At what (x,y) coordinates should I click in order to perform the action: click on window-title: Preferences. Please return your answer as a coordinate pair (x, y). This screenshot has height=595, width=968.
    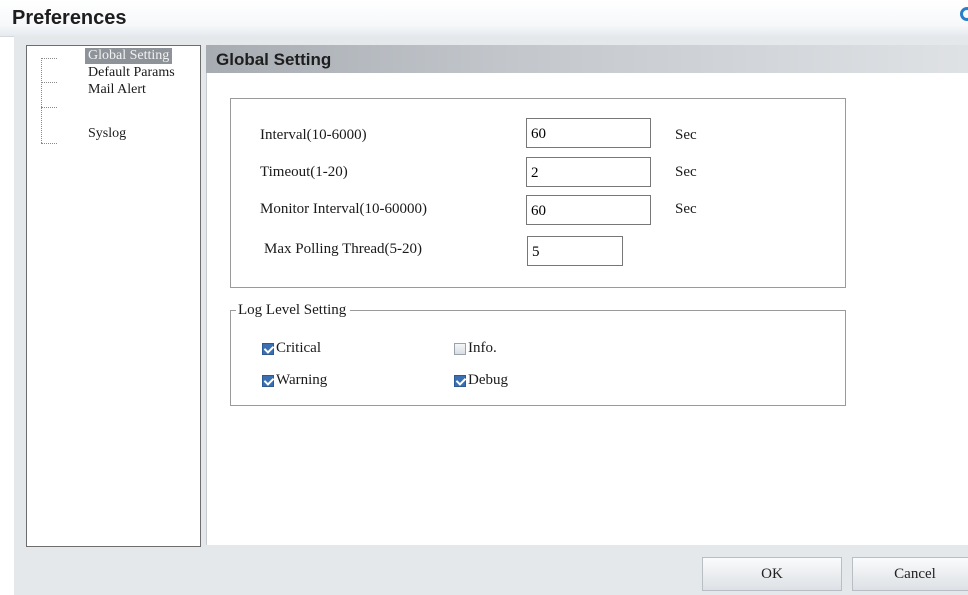
    Looking at the image, I should click on (69, 18).